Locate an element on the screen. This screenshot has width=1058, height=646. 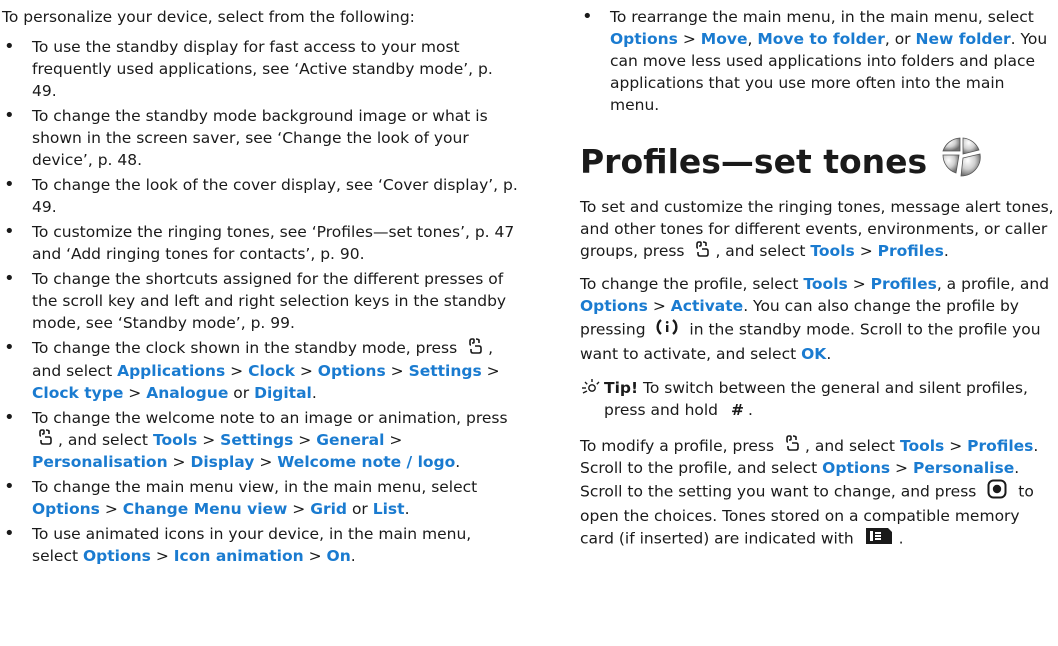
scroll-key-icon is located at coordinates (997, 492).